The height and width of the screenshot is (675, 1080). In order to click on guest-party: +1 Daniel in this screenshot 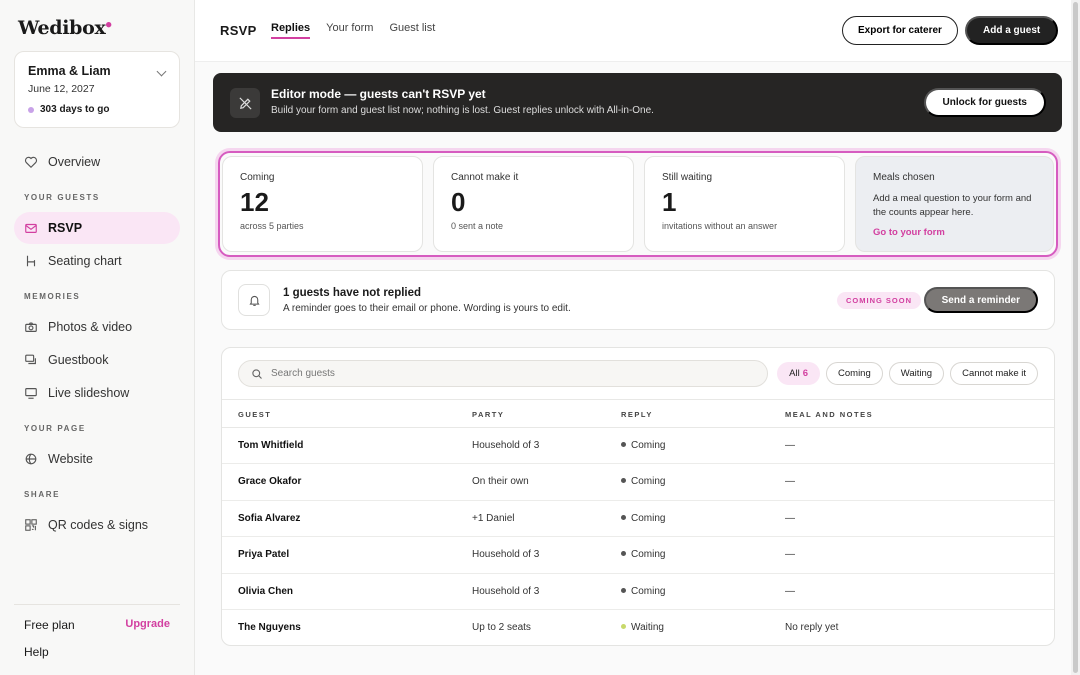, I will do `click(493, 518)`.